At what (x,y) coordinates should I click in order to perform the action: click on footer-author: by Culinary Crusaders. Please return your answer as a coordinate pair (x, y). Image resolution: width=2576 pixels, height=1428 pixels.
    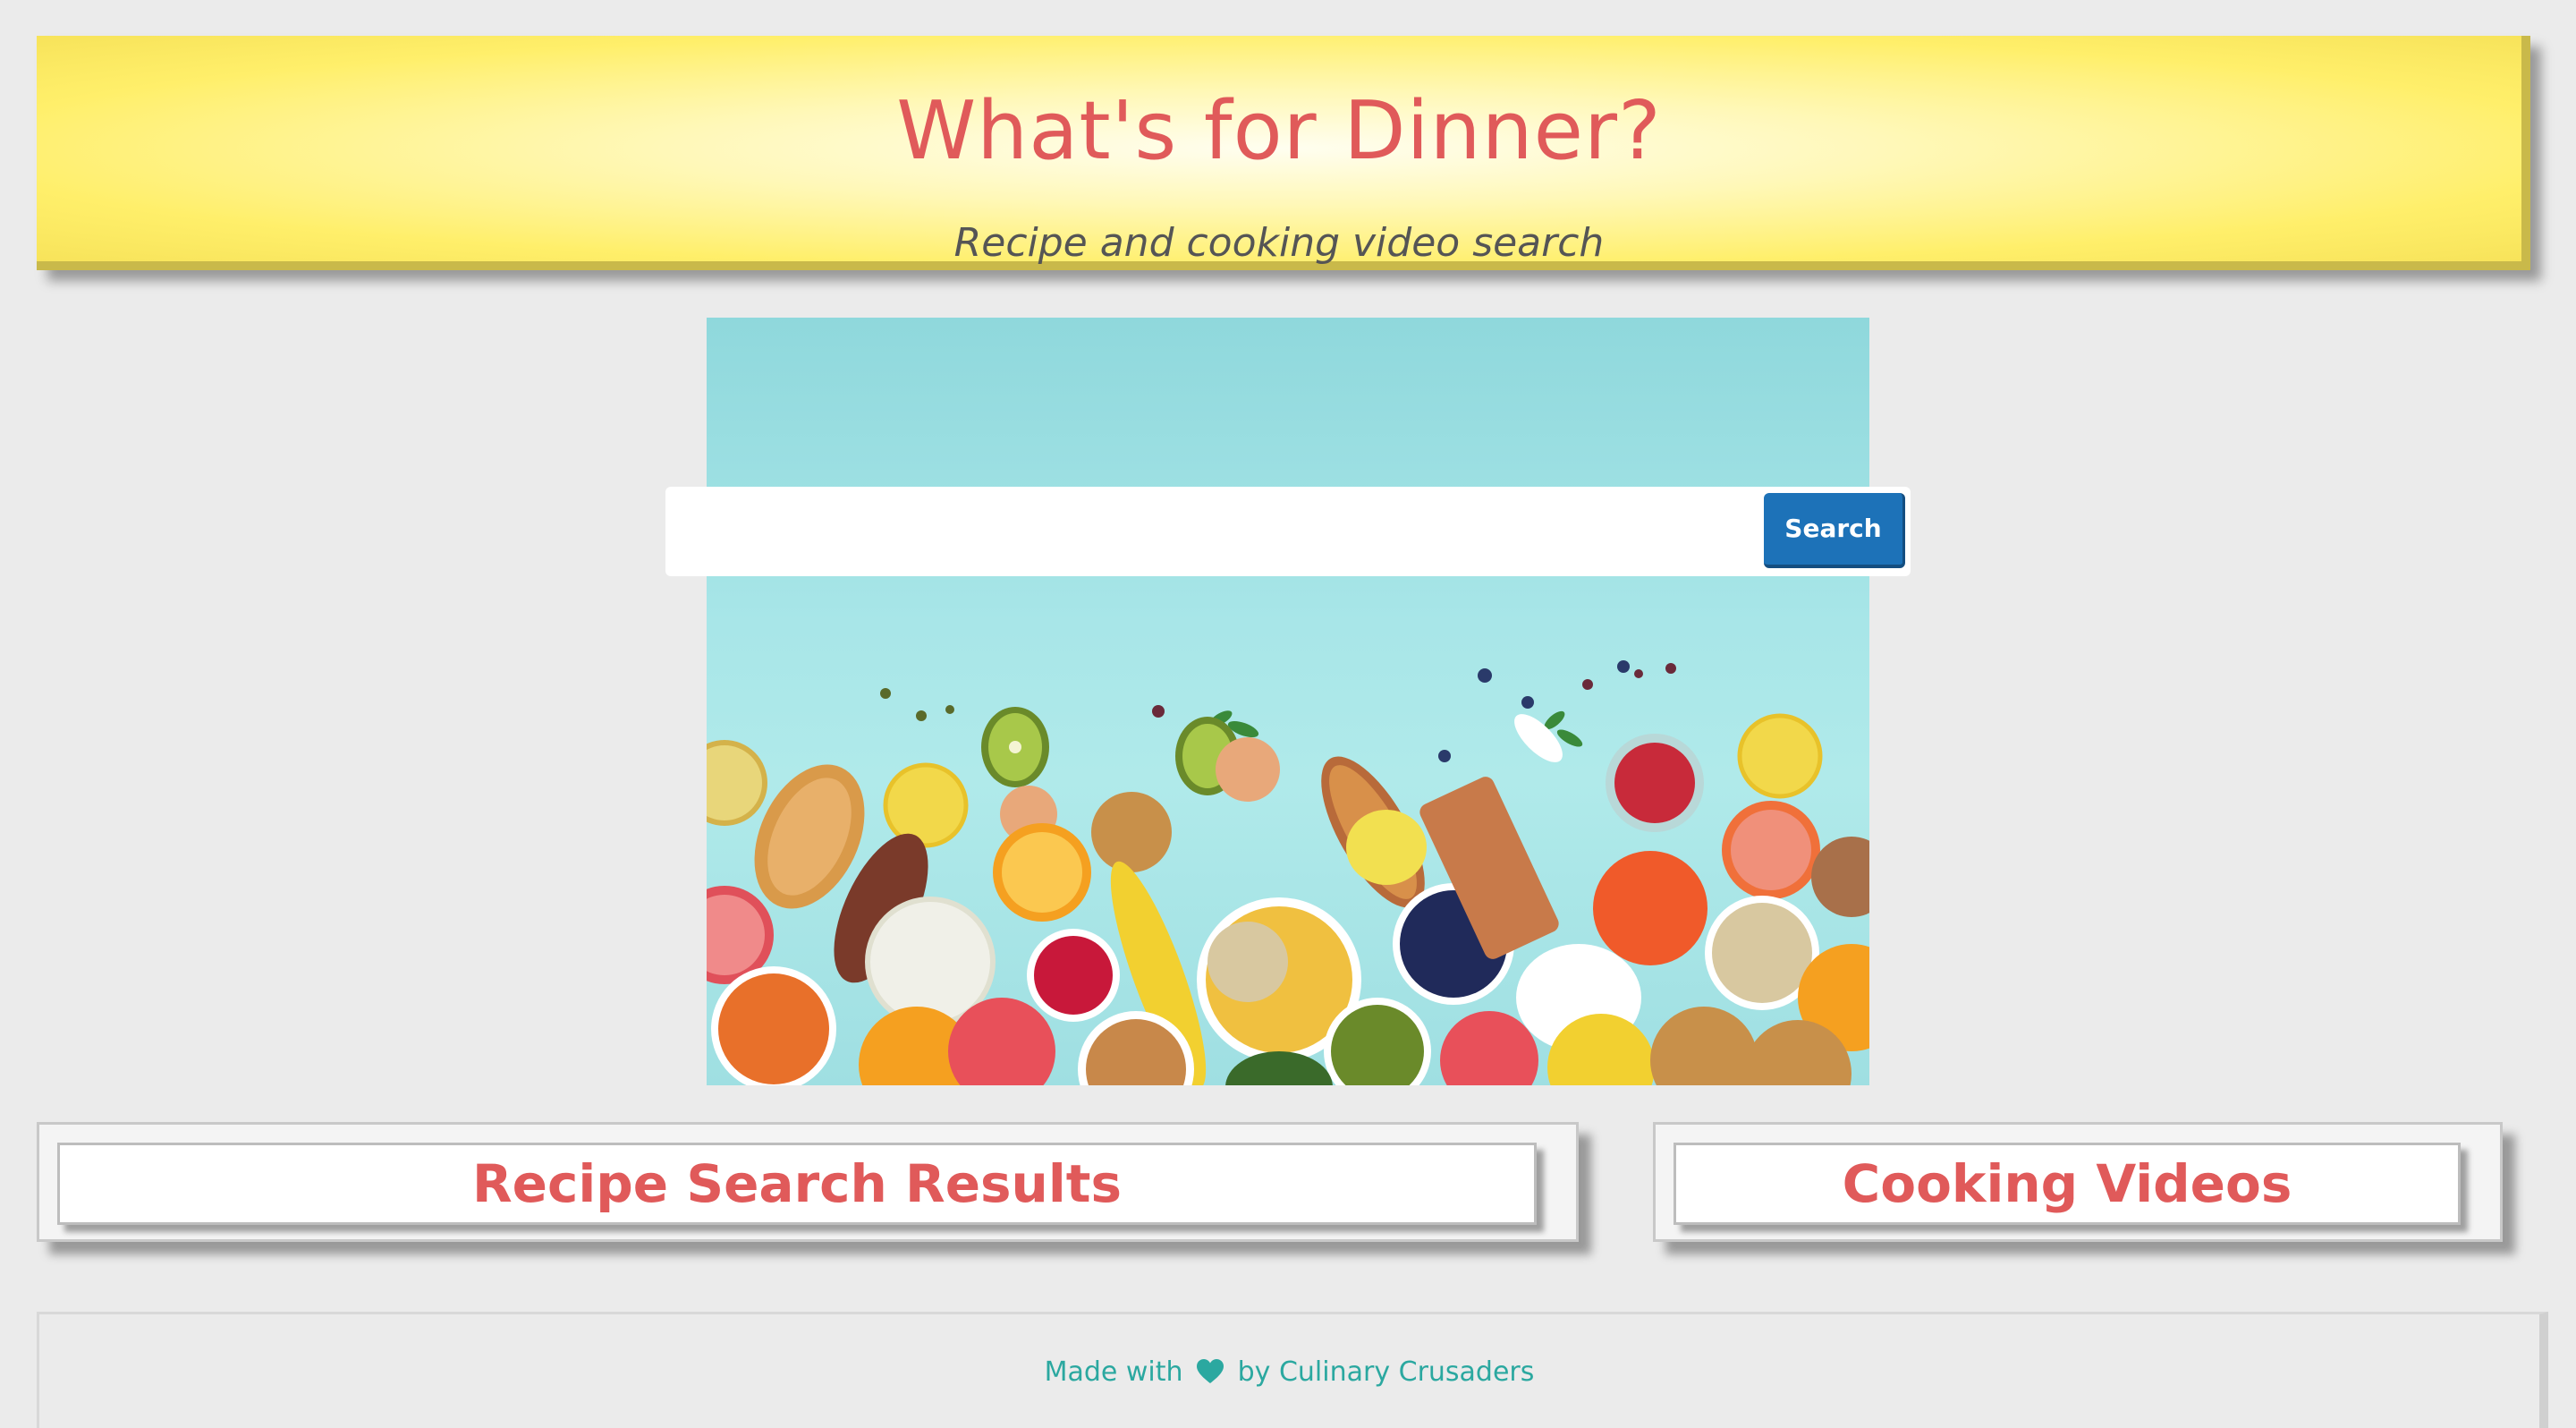
    Looking at the image, I should click on (1386, 1372).